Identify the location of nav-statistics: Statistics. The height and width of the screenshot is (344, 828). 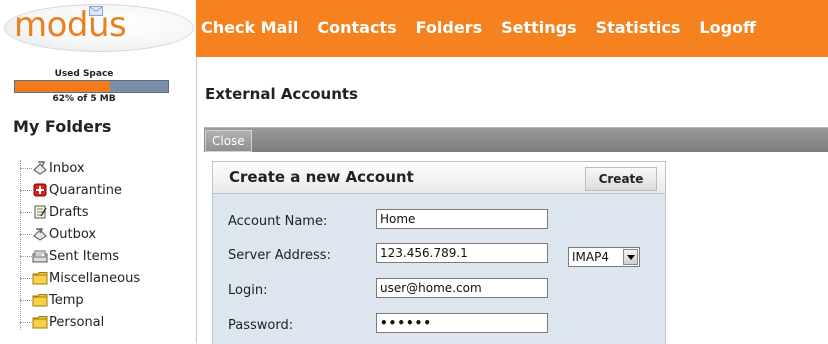
(638, 29).